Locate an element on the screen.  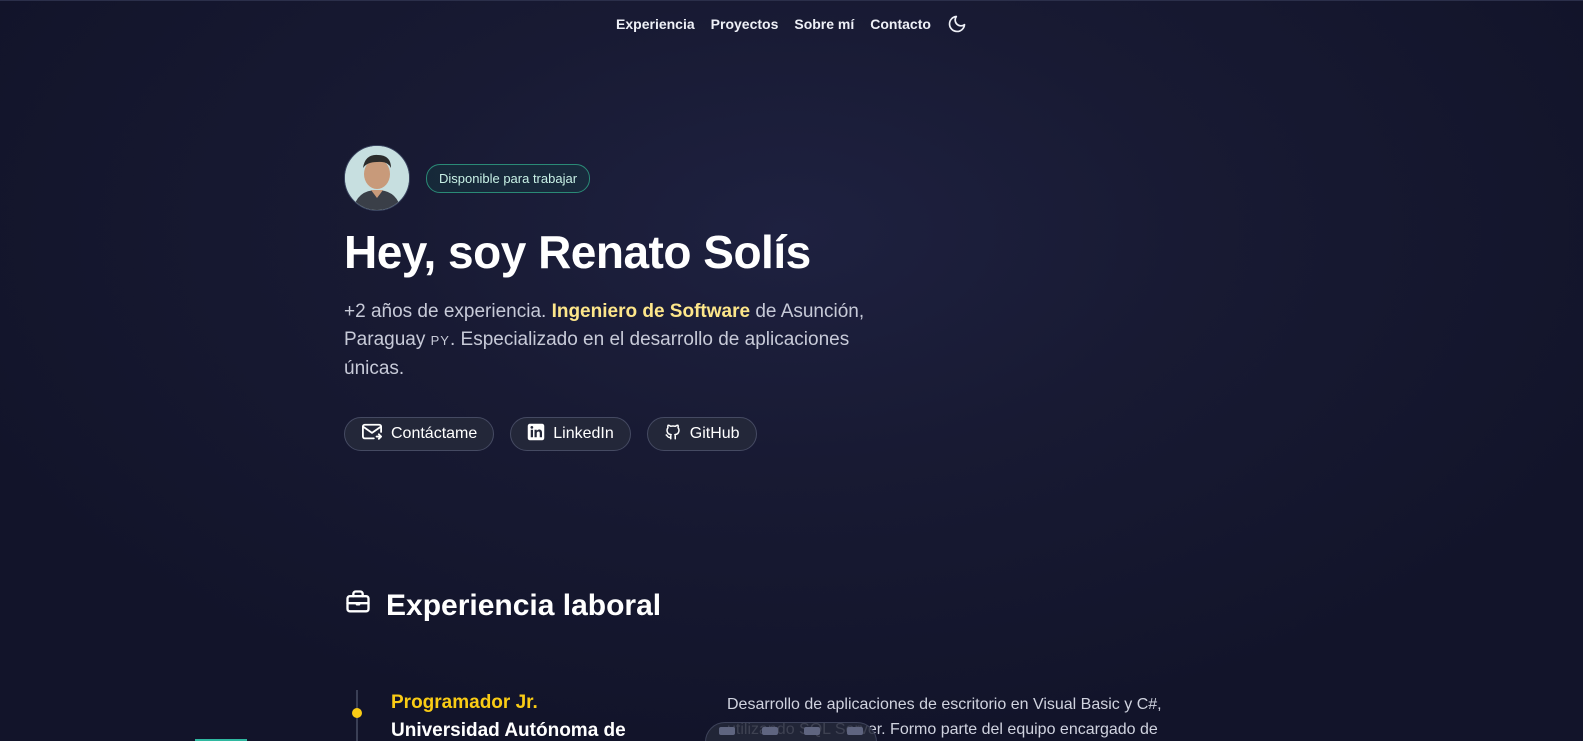
nav-sobre-mi: Sobre mí is located at coordinates (824, 24).